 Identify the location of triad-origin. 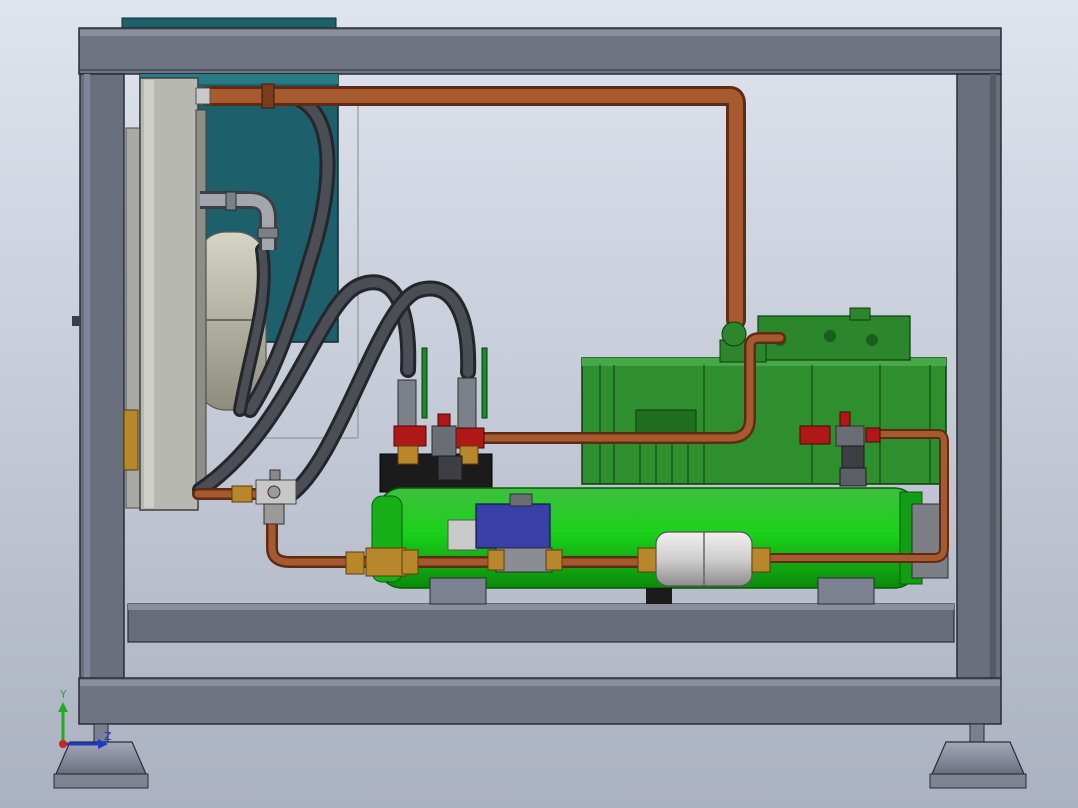
(63, 744).